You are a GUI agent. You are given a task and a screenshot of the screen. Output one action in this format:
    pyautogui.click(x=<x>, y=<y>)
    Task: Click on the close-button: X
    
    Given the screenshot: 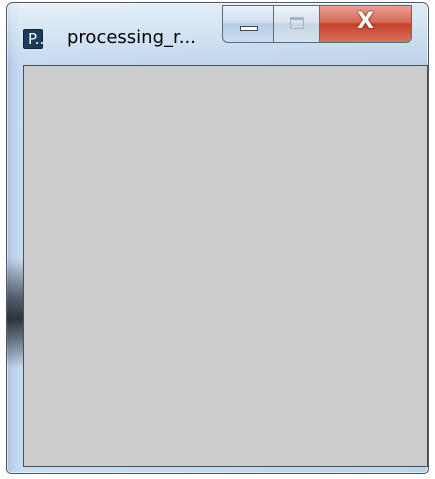 What is the action you would take?
    pyautogui.click(x=366, y=24)
    